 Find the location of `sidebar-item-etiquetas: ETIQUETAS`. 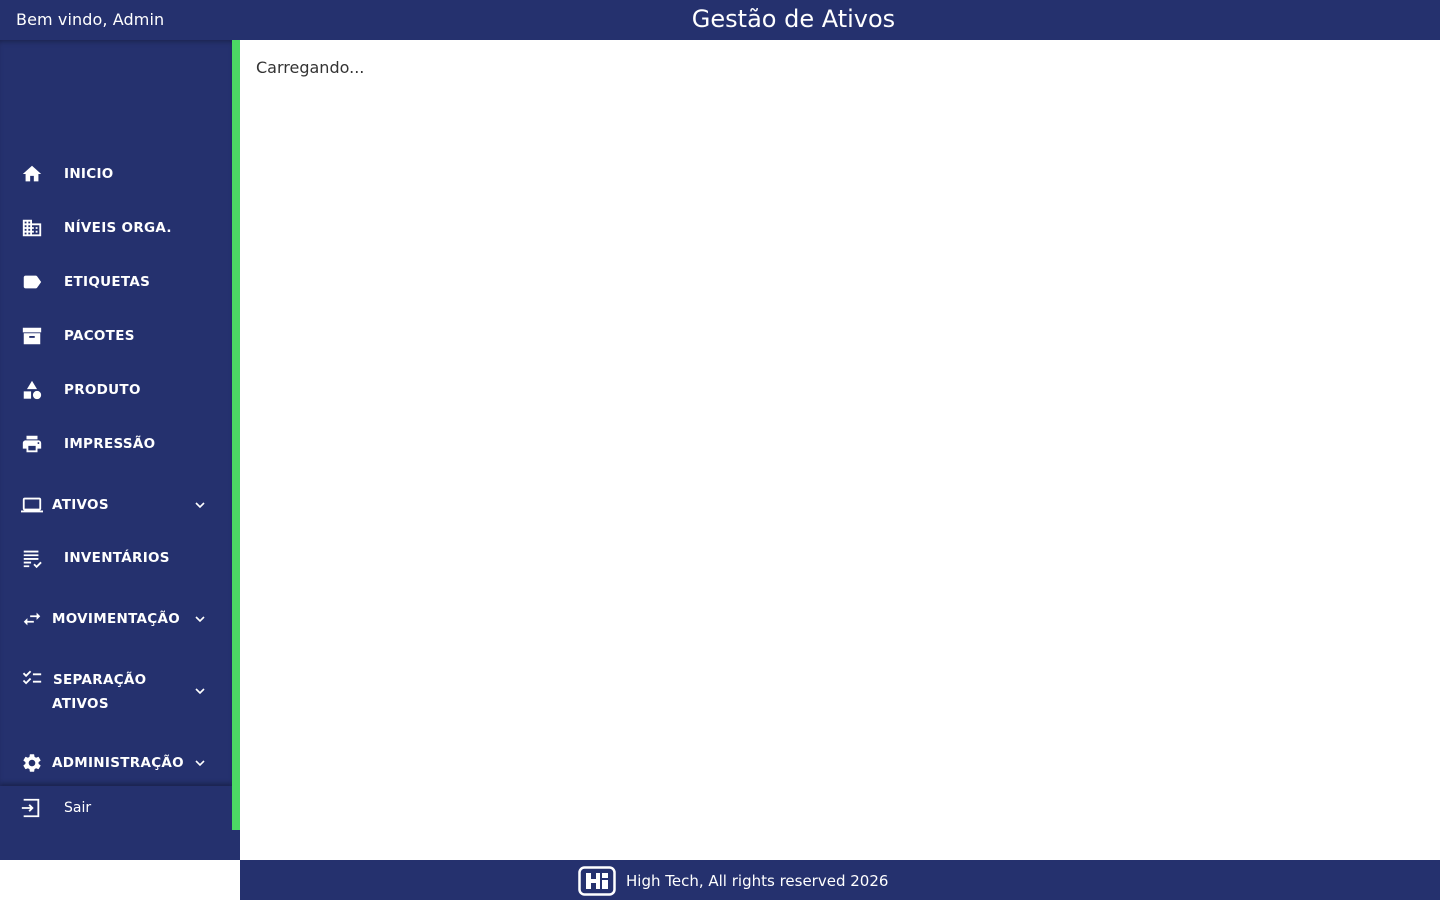

sidebar-item-etiquetas: ETIQUETAS is located at coordinates (116, 282).